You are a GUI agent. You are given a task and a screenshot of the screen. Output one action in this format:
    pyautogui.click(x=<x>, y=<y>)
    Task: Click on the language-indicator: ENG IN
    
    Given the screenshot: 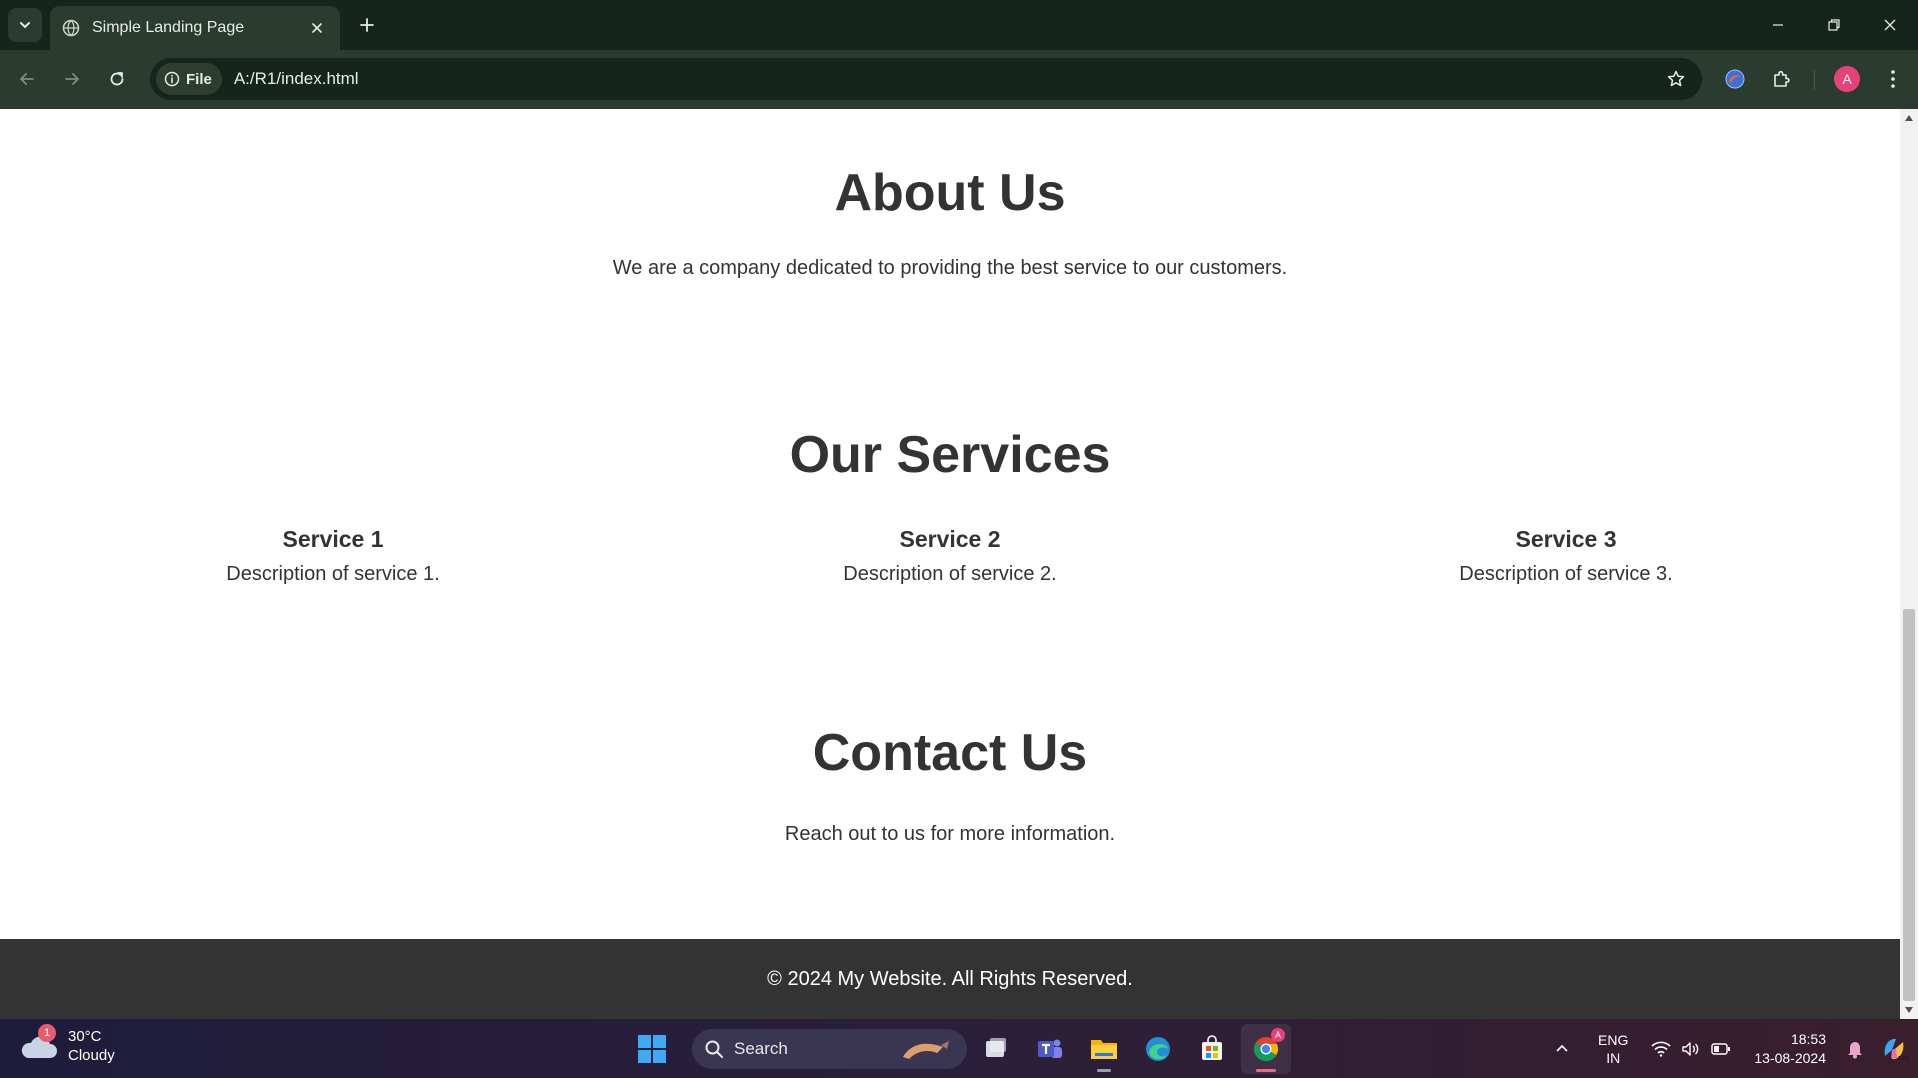 What is the action you would take?
    pyautogui.click(x=1613, y=1049)
    